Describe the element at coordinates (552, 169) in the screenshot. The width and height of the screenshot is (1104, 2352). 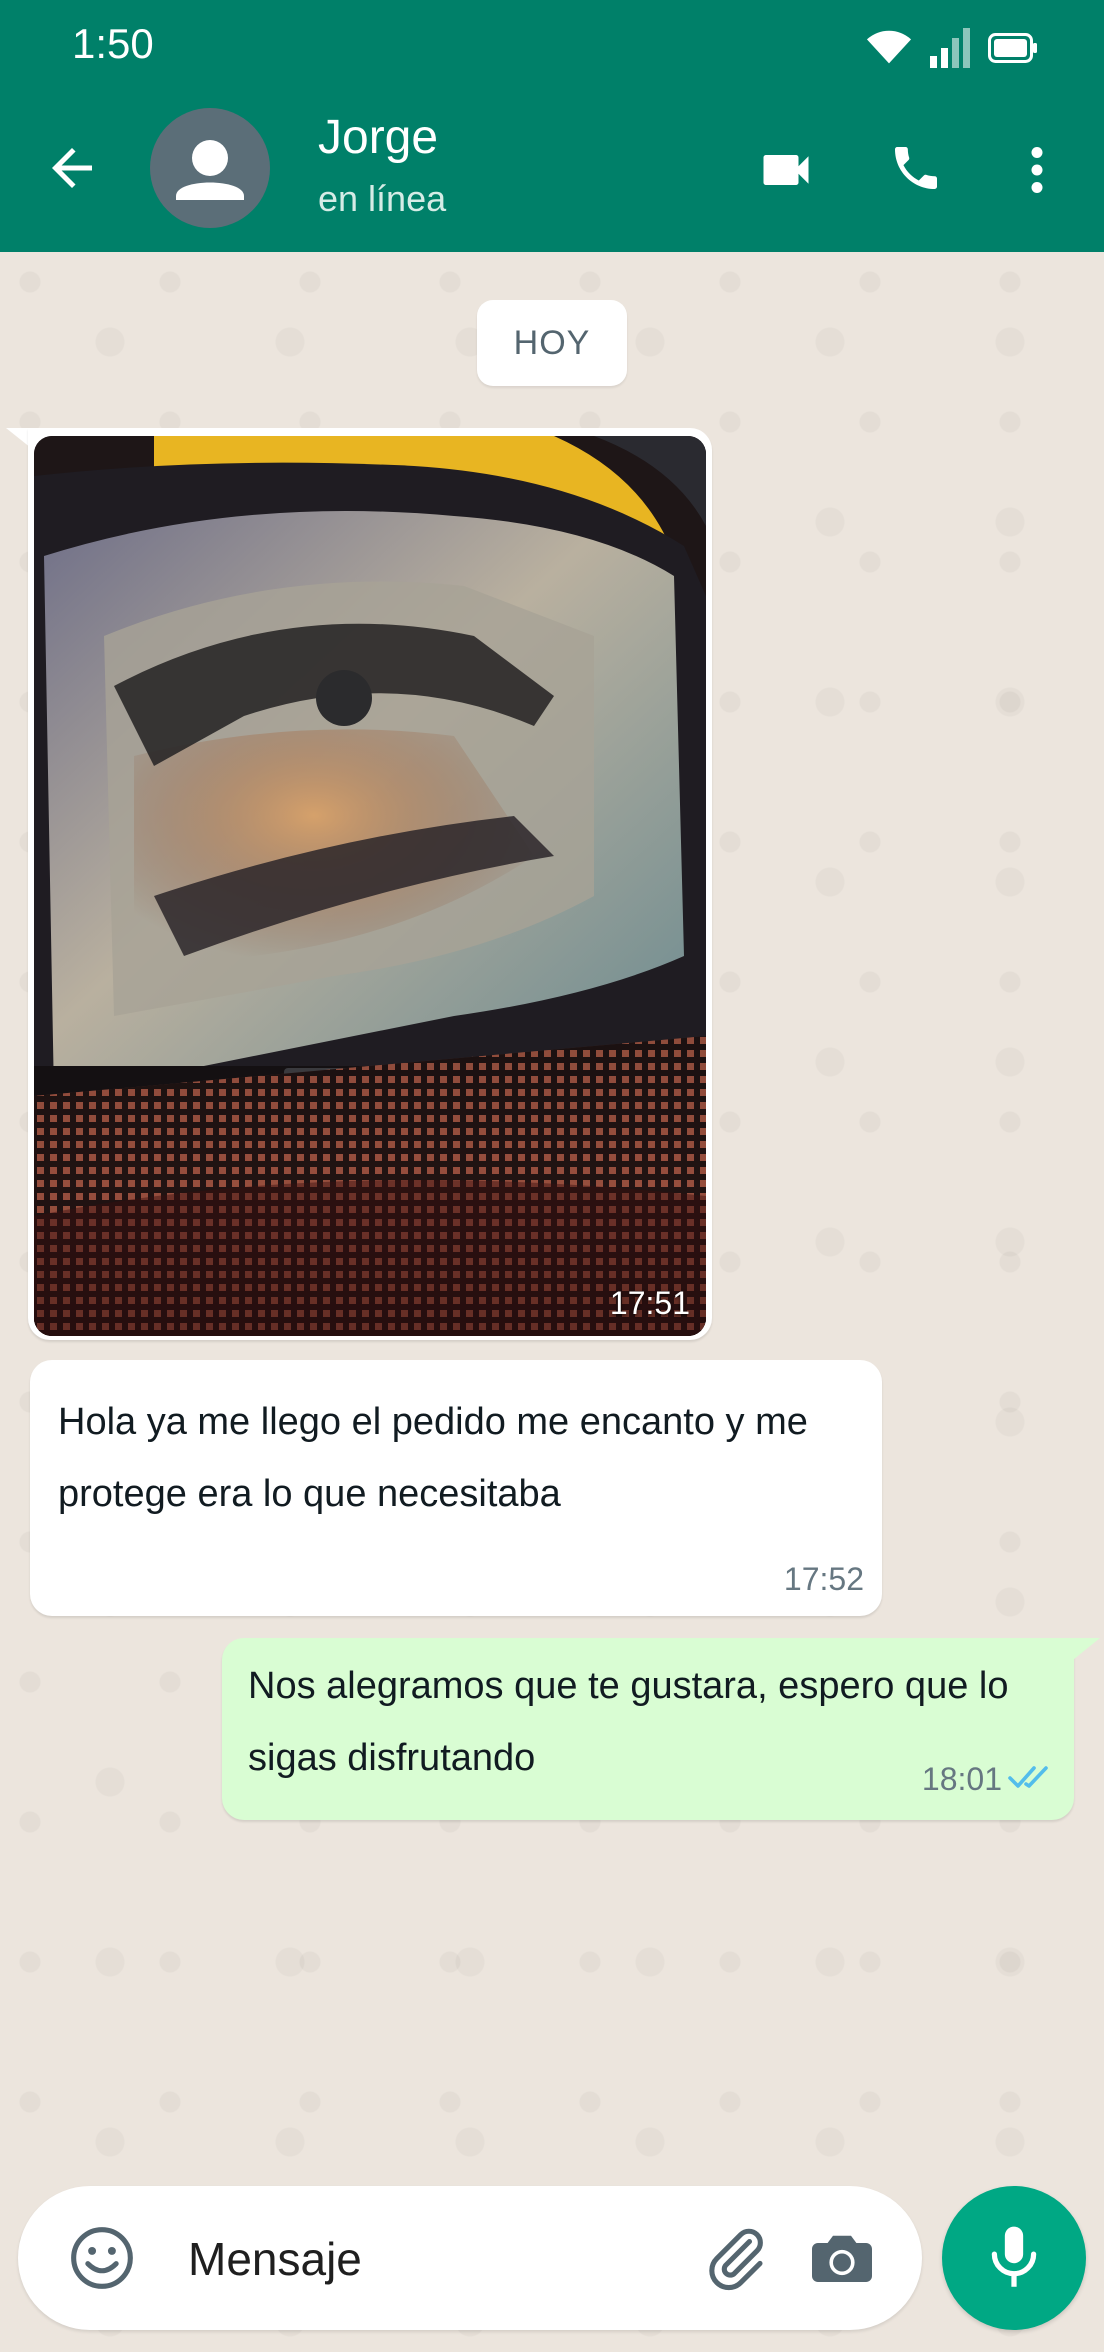
I see `chat-header: Jorge en línea` at that location.